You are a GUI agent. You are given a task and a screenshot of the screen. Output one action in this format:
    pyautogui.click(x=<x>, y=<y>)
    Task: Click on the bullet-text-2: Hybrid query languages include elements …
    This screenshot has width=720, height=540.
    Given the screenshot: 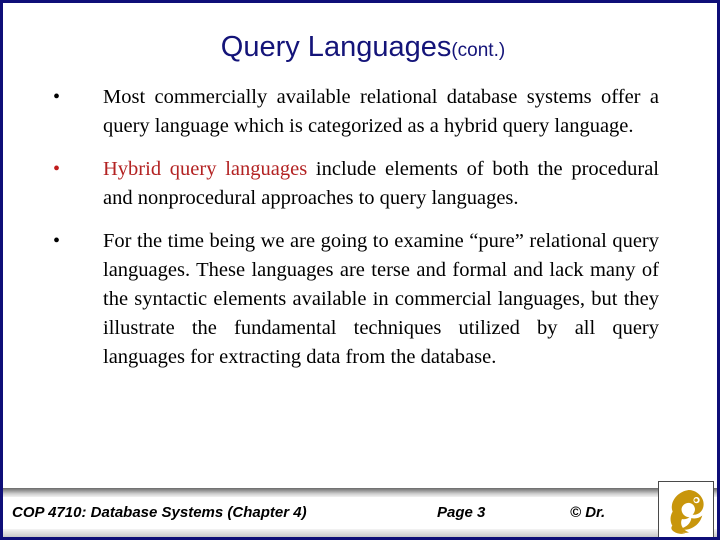 What is the action you would take?
    pyautogui.click(x=381, y=184)
    